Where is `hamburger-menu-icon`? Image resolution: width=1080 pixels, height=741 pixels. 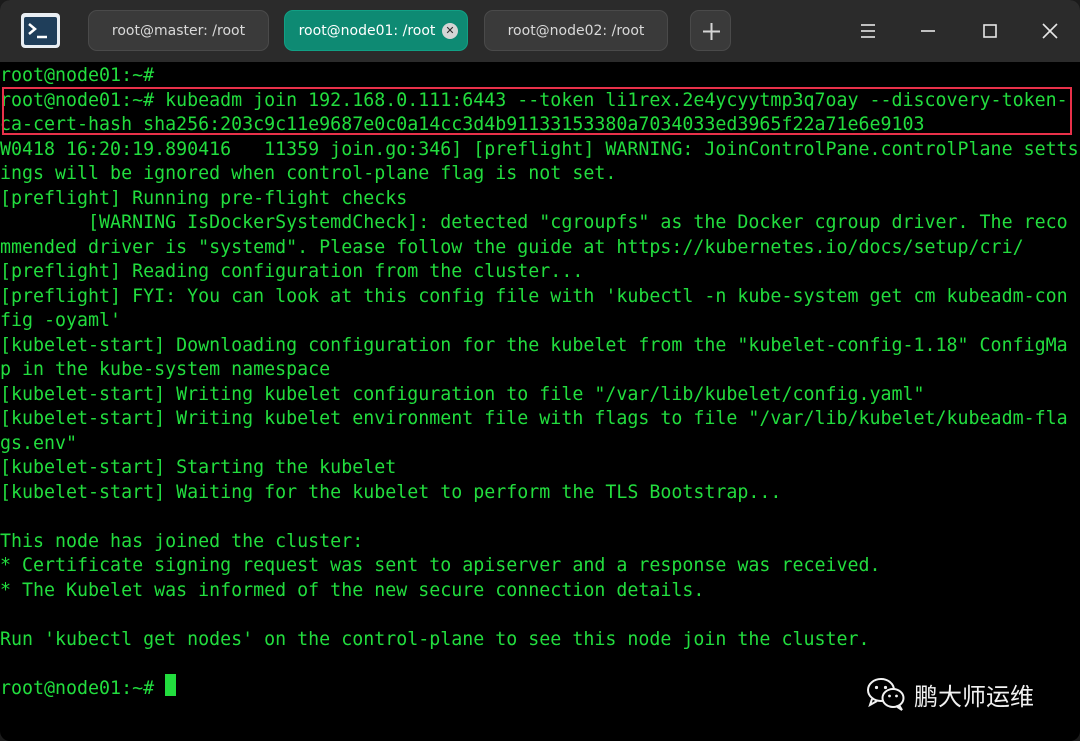
hamburger-menu-icon is located at coordinates (868, 31).